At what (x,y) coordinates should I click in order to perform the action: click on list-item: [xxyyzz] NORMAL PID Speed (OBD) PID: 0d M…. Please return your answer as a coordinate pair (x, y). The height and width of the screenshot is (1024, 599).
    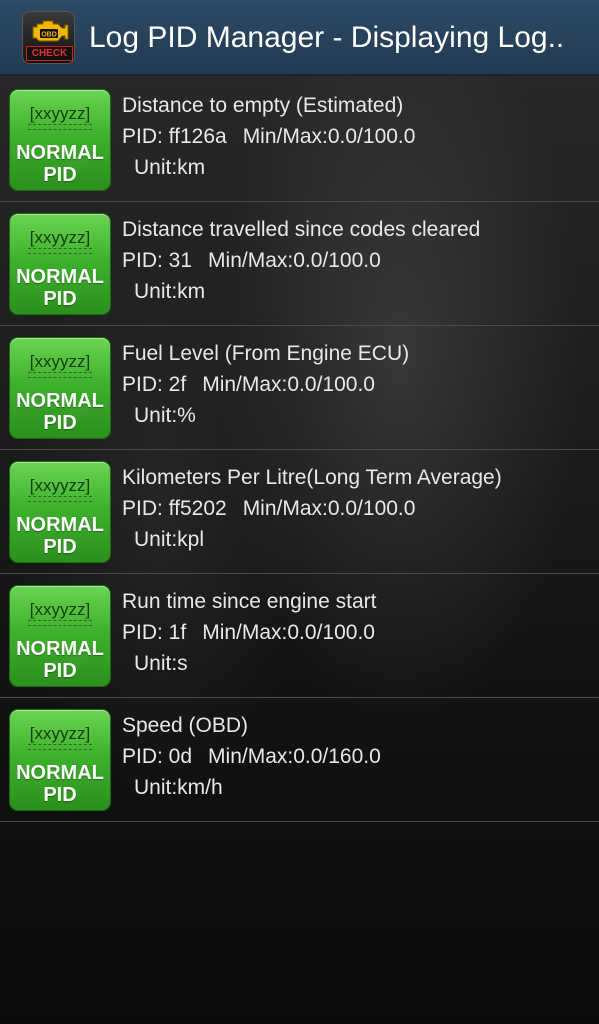
    Looking at the image, I should click on (299, 760).